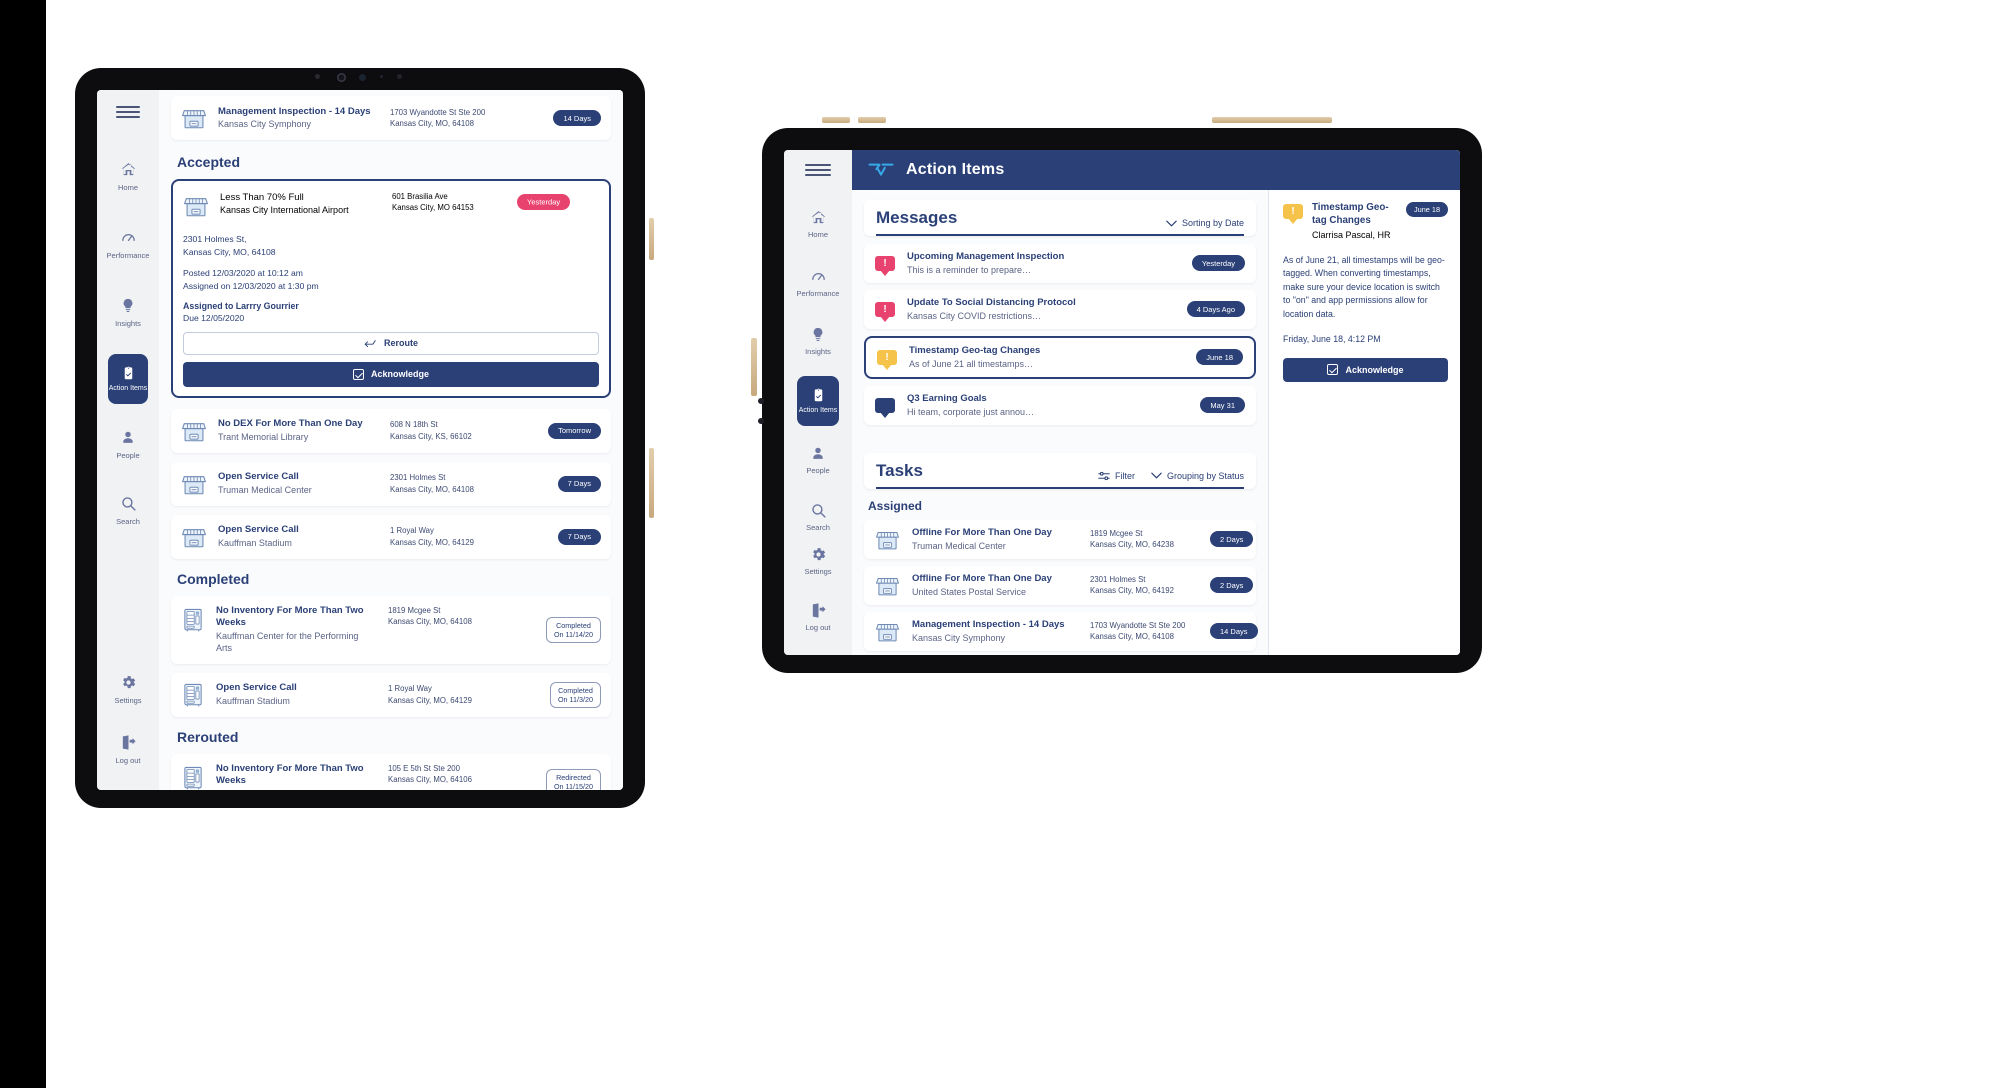 Image resolution: width=2000 pixels, height=1088 pixels. Describe the element at coordinates (1215, 309) in the screenshot. I see `message-badge-wrap: 4 Days Ago` at that location.